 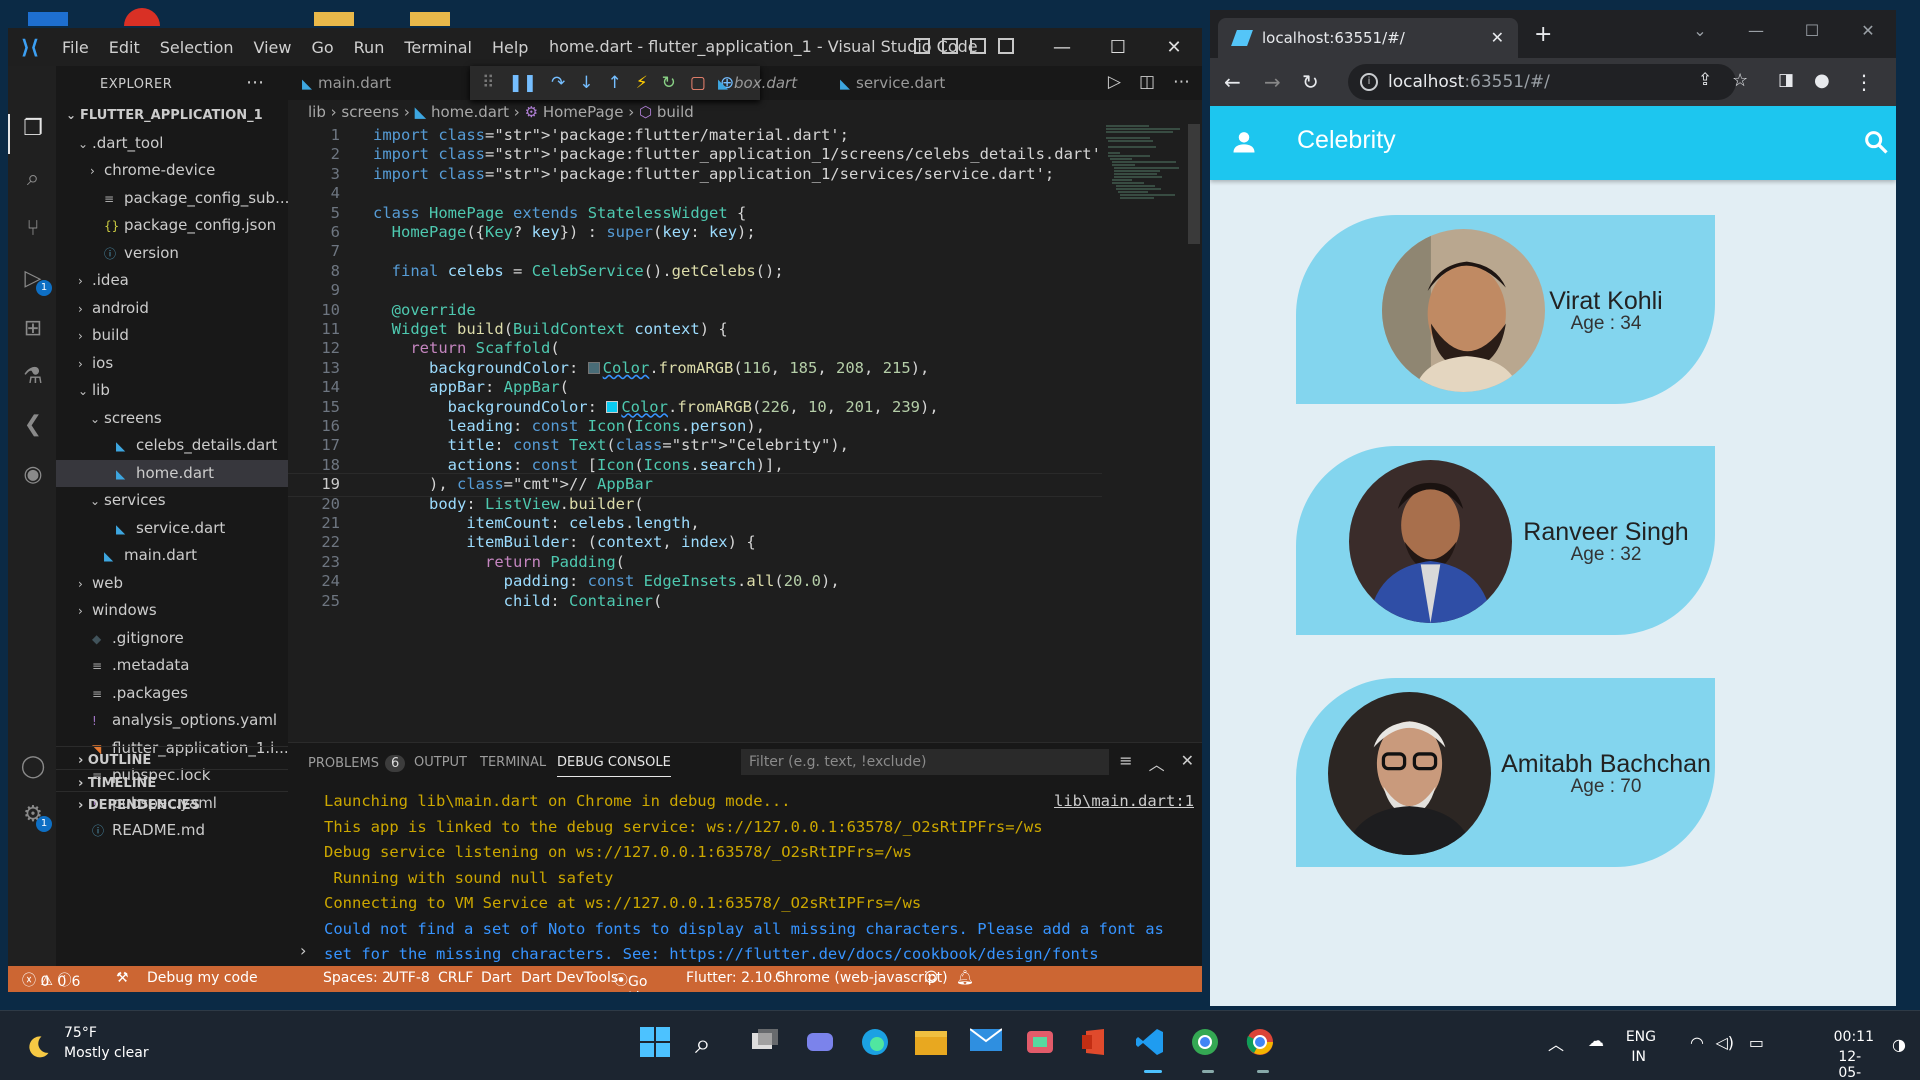 I want to click on close-panel-icon: ✕, so click(x=1187, y=763).